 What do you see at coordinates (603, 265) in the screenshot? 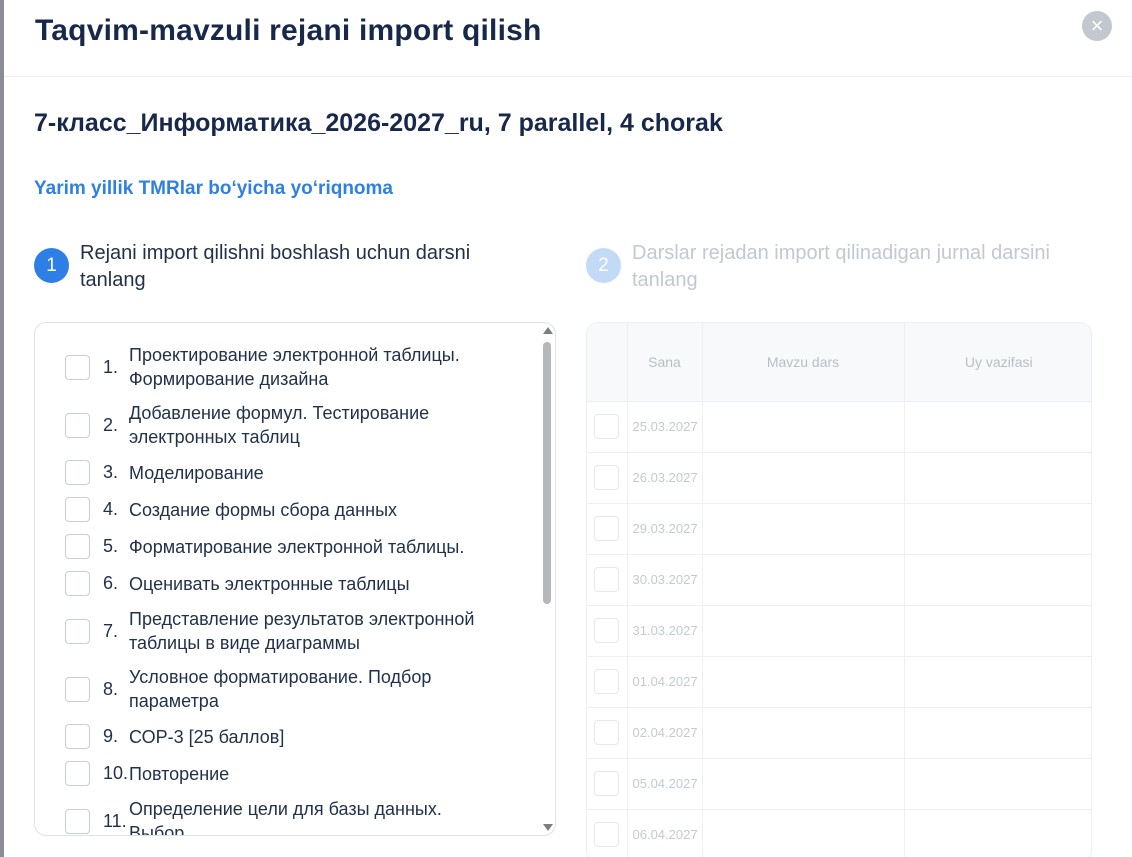
I see `step-2-number: 2` at bounding box center [603, 265].